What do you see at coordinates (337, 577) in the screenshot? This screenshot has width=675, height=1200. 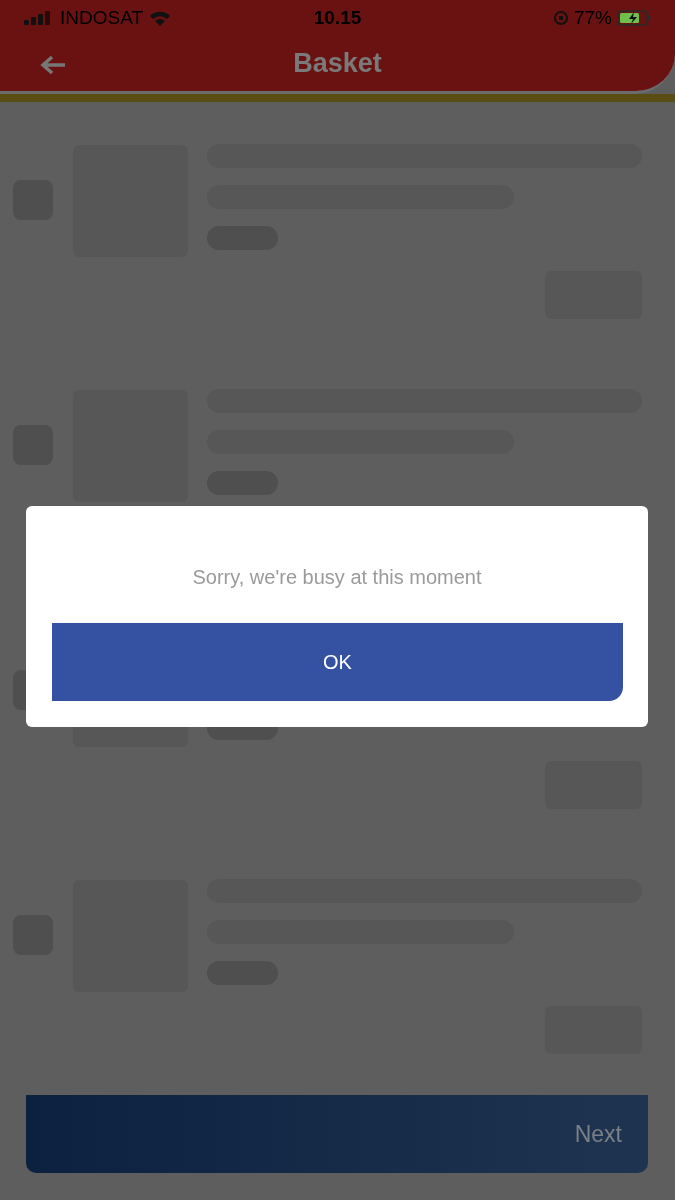 I see `dialog-message: Sorry, we're busy at this moment` at bounding box center [337, 577].